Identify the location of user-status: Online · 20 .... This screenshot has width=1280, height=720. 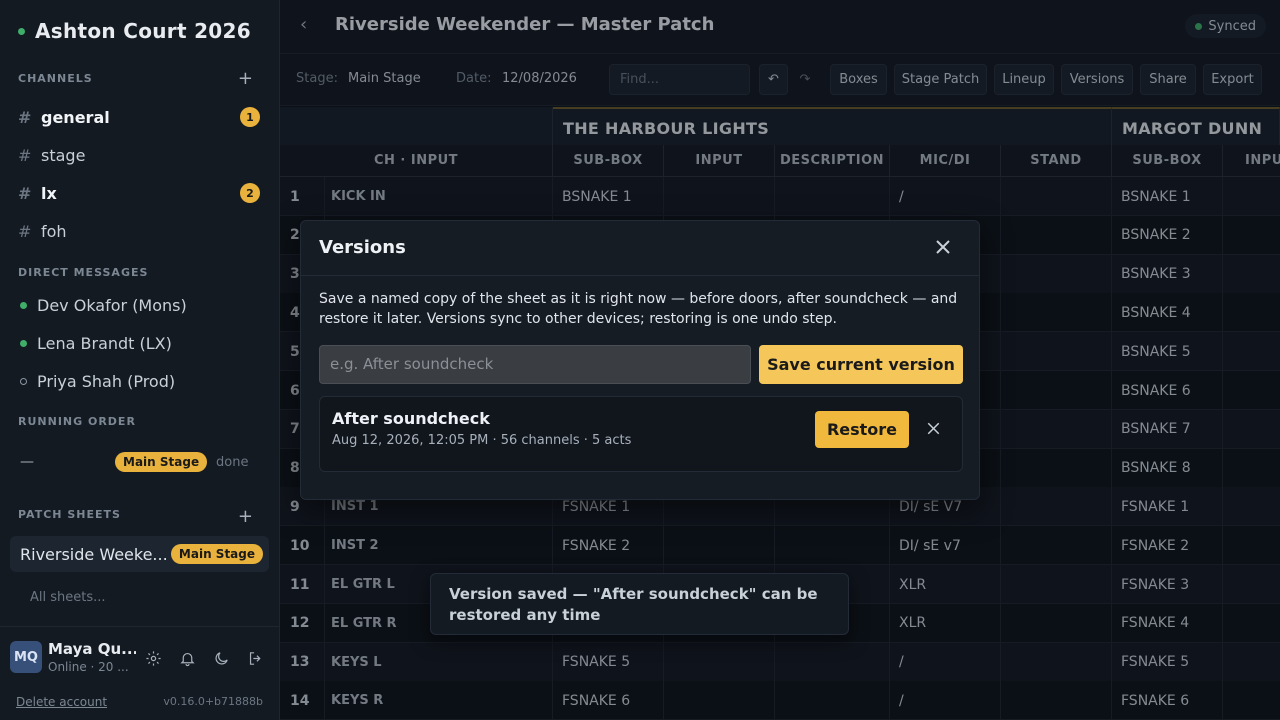
(88, 667).